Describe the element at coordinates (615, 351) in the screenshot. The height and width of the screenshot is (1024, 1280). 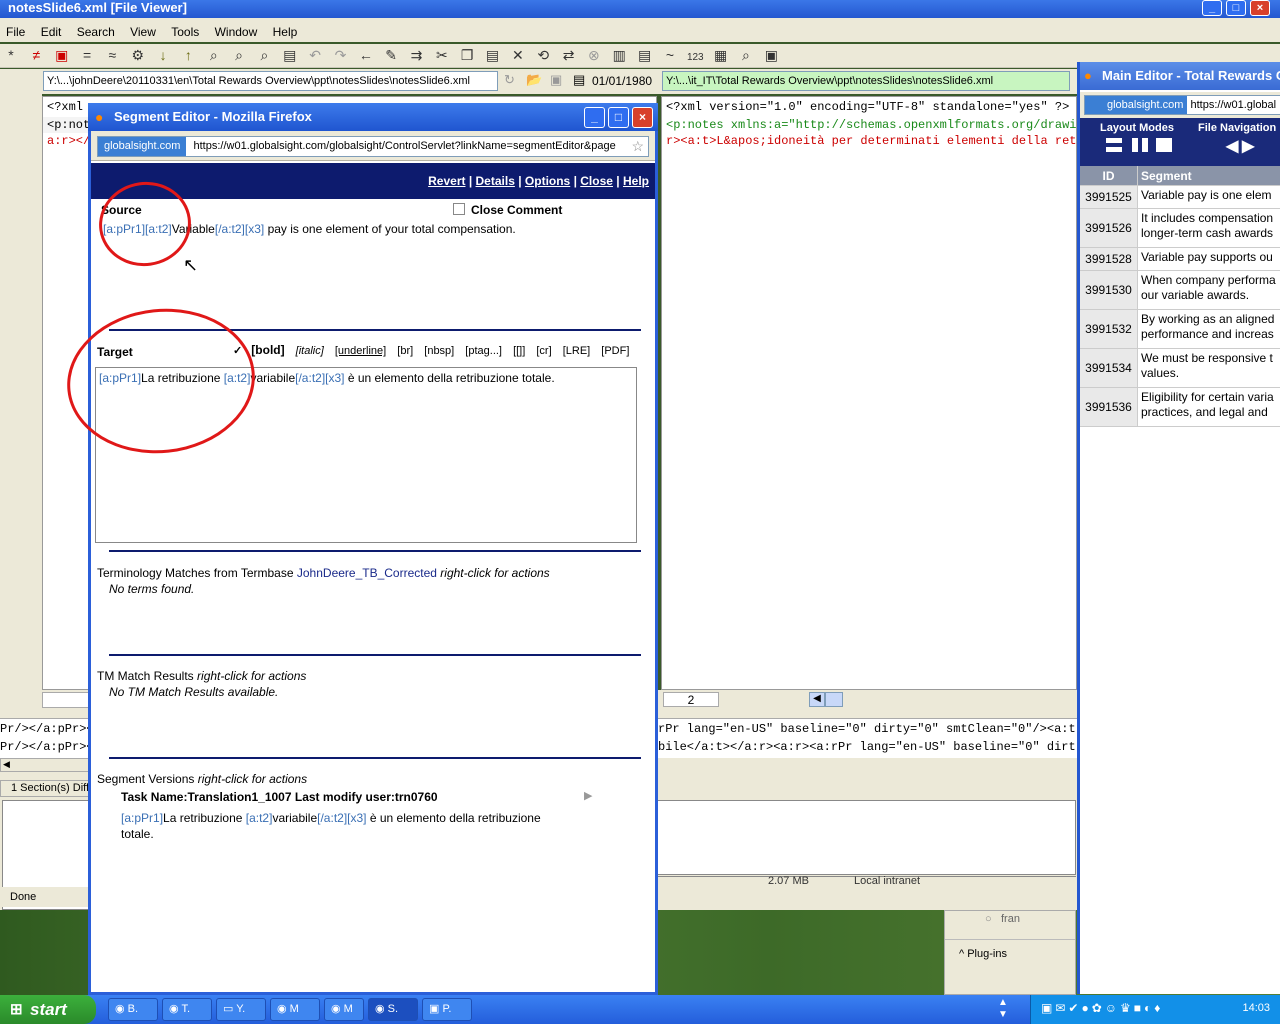
I see `pdf-button: [PDF]` at that location.